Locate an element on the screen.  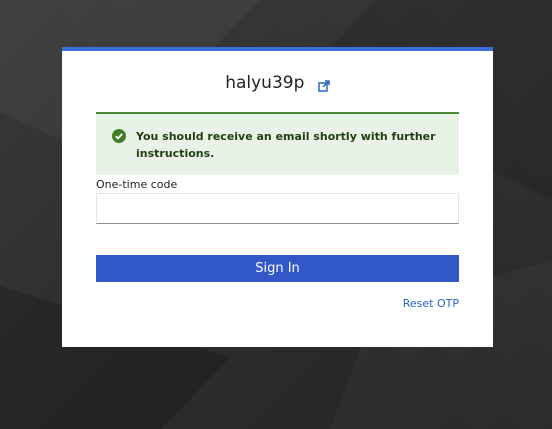
username-label: halyu39p is located at coordinates (265, 83).